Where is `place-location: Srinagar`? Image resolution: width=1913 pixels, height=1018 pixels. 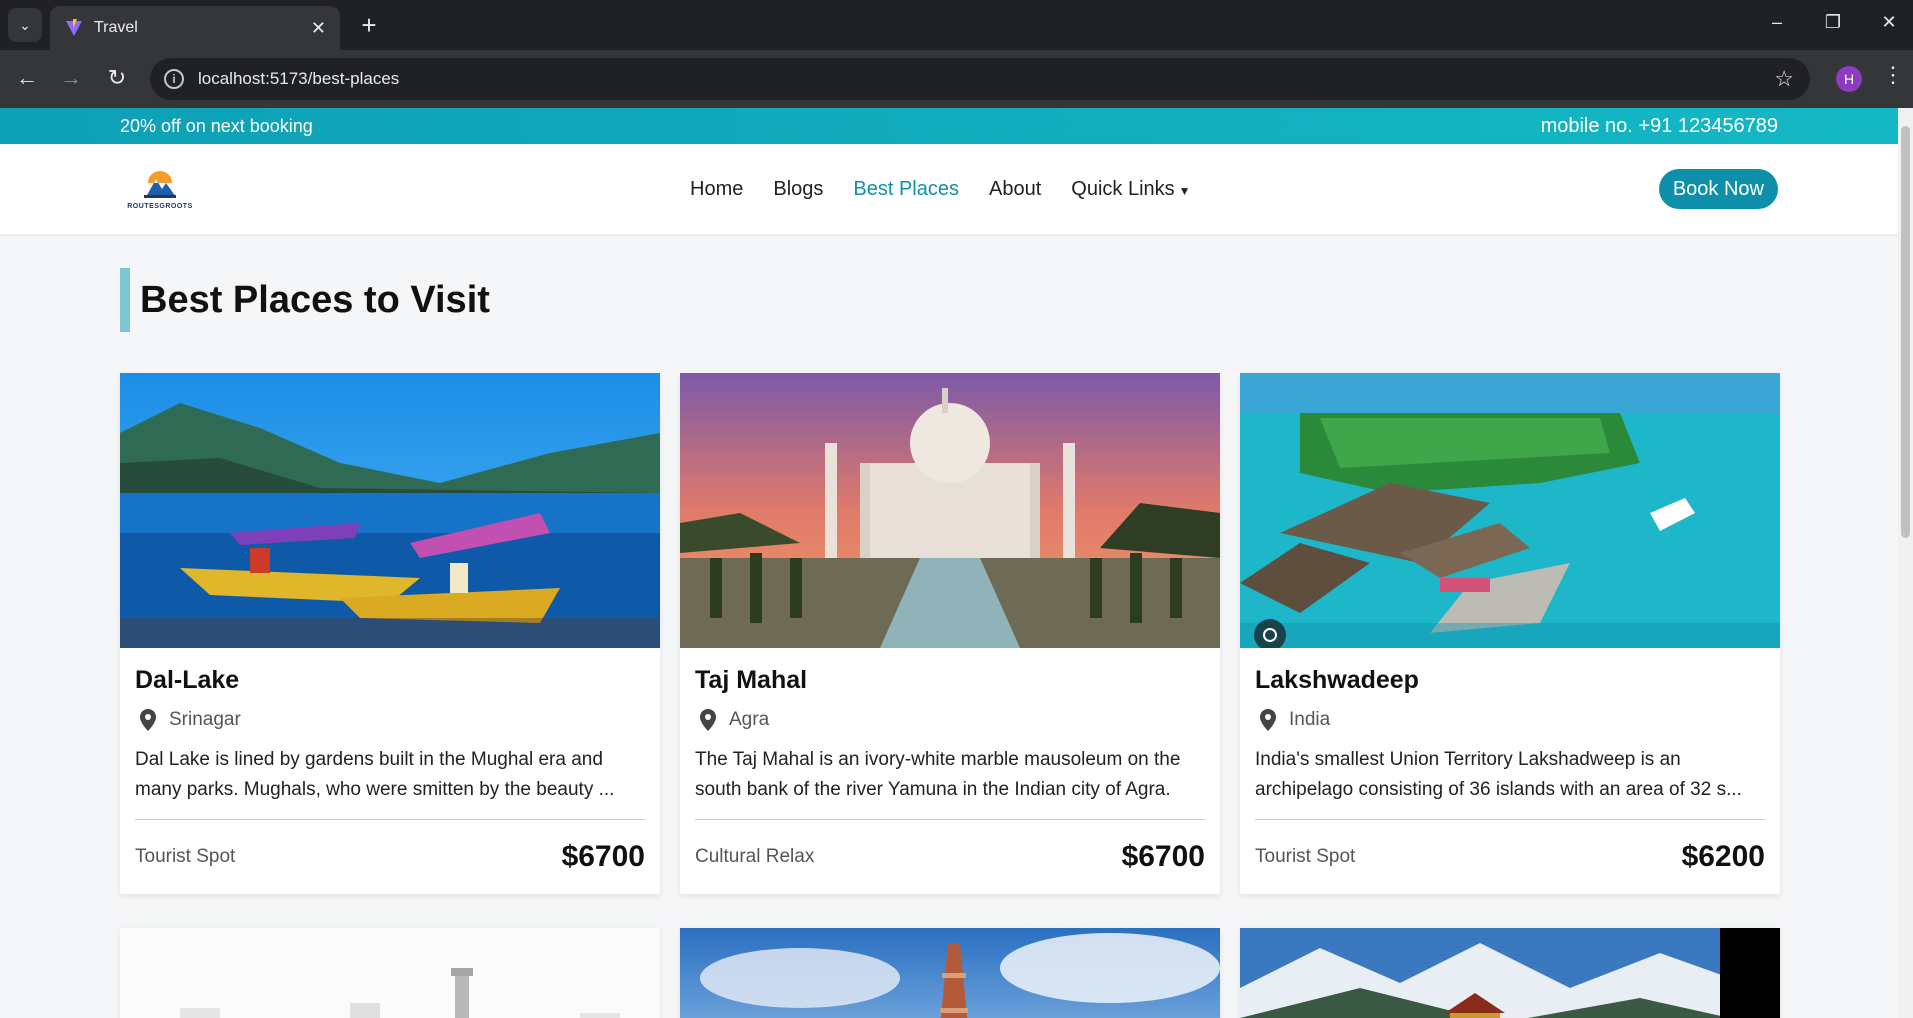 place-location: Srinagar is located at coordinates (390, 720).